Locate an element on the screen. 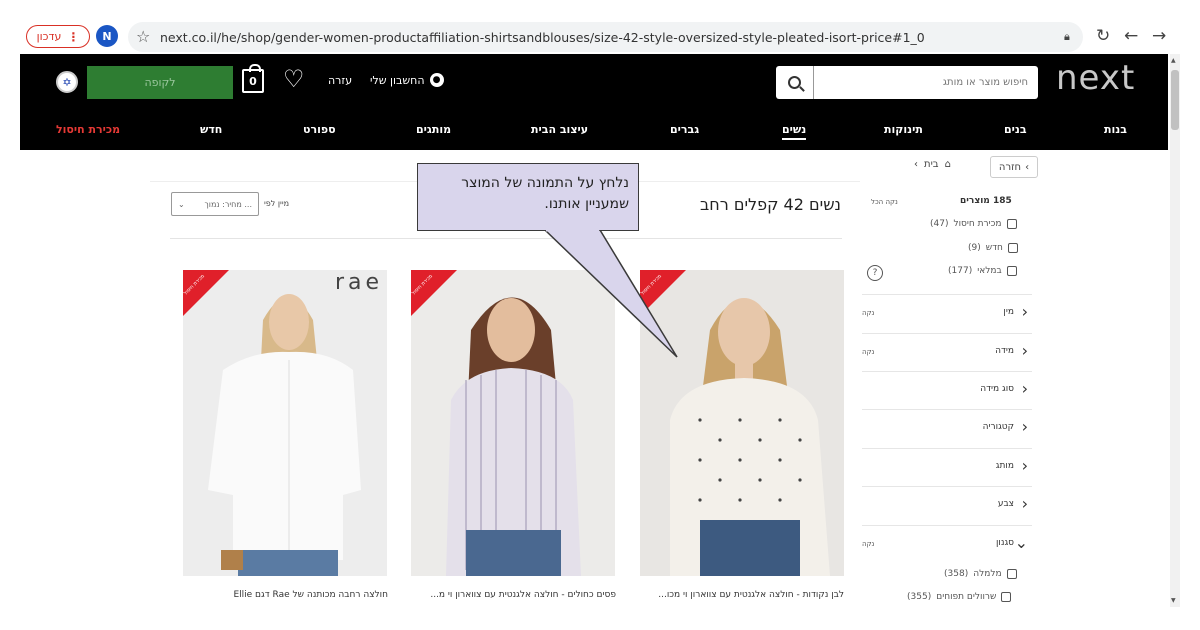 This screenshot has width=1200, height=630. help-link: עזרה is located at coordinates (340, 80).